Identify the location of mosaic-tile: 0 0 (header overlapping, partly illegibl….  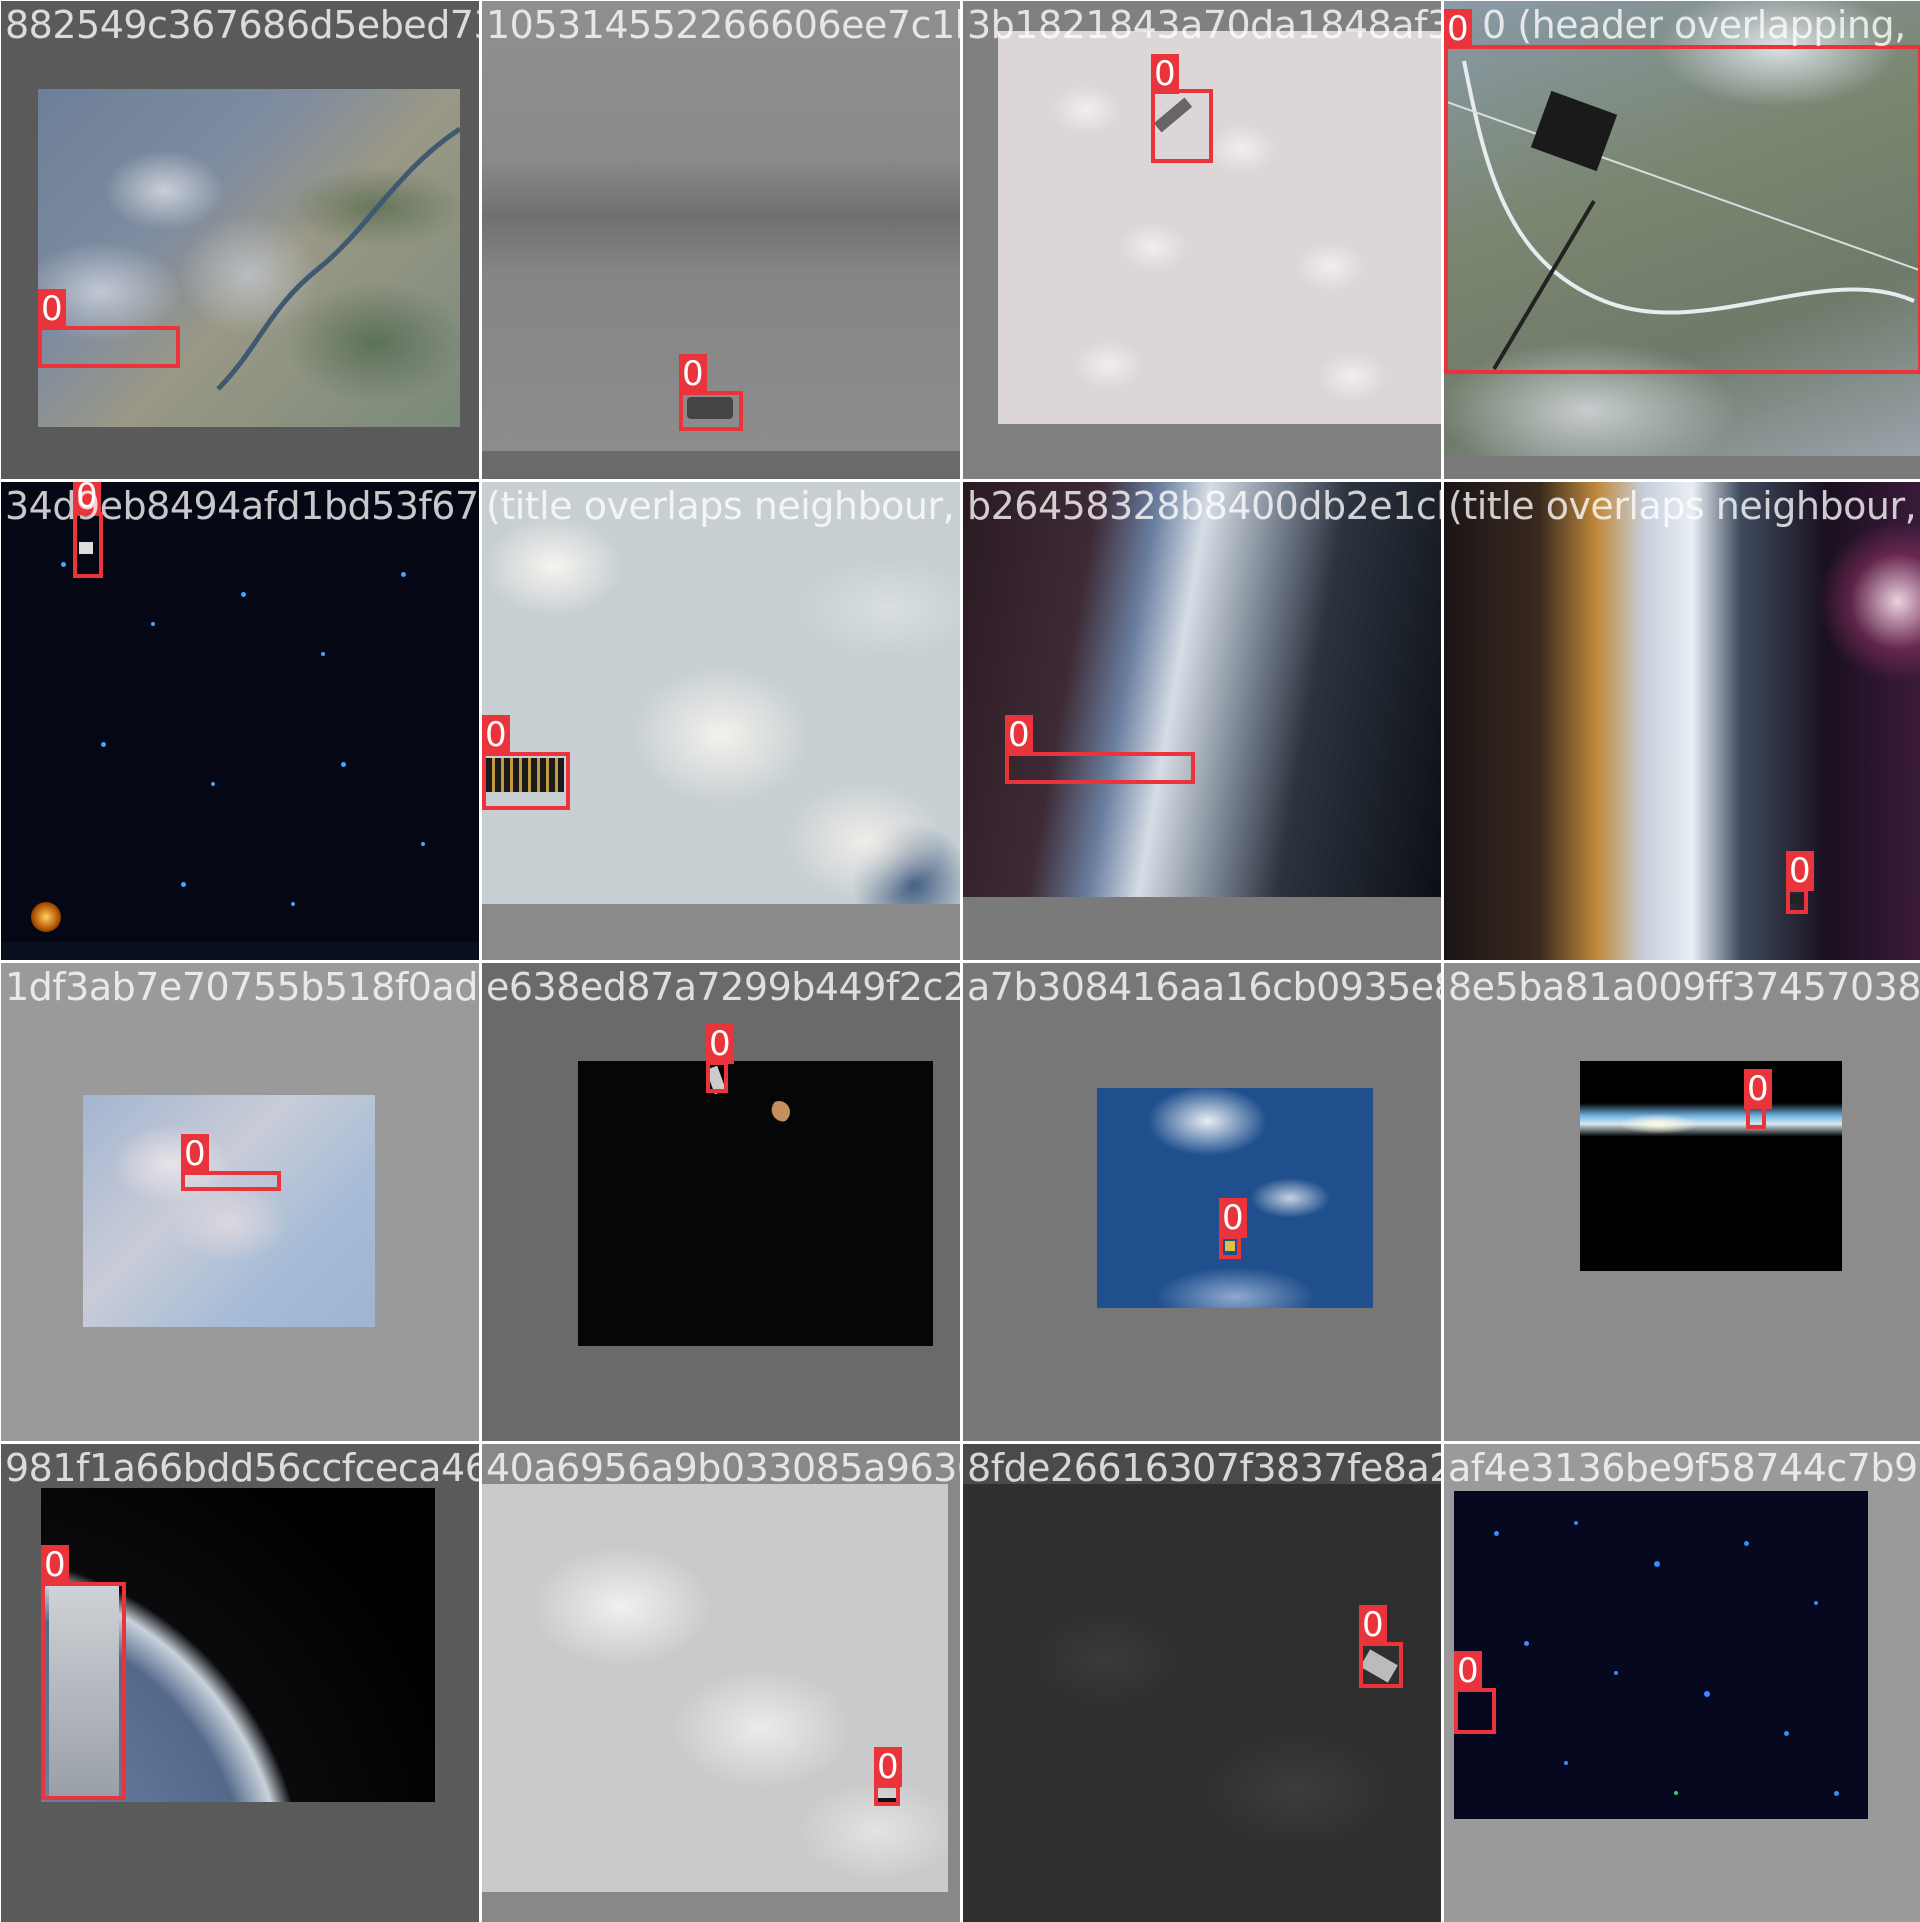
(1682, 240).